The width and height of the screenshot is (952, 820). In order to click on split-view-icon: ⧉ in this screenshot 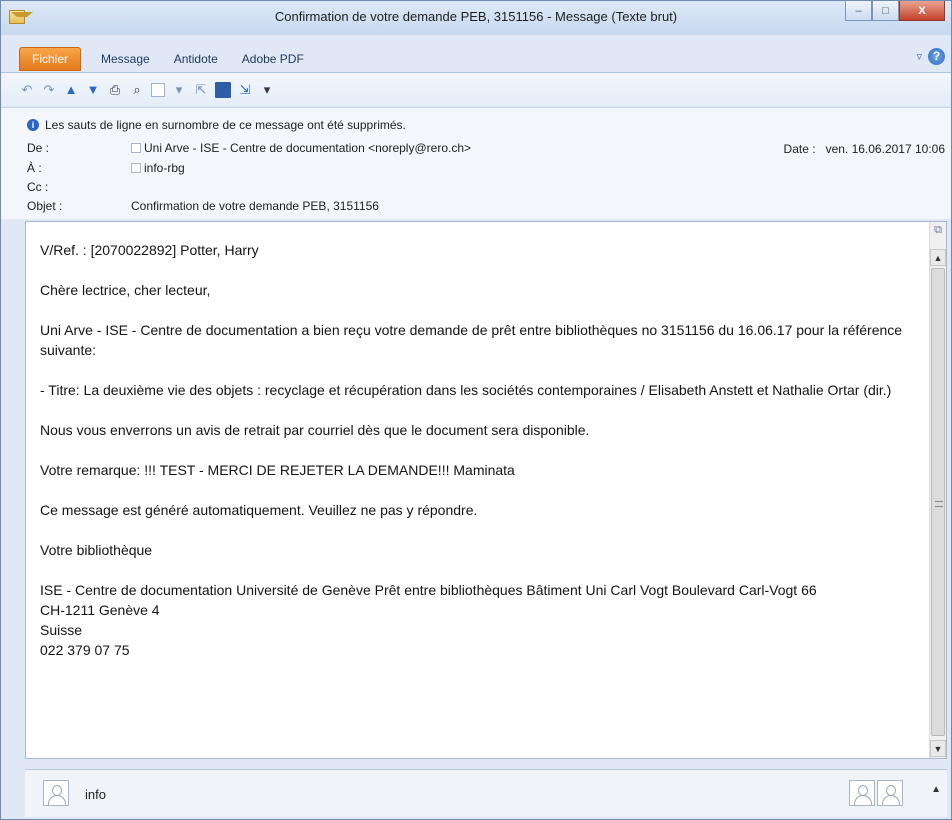, I will do `click(938, 233)`.